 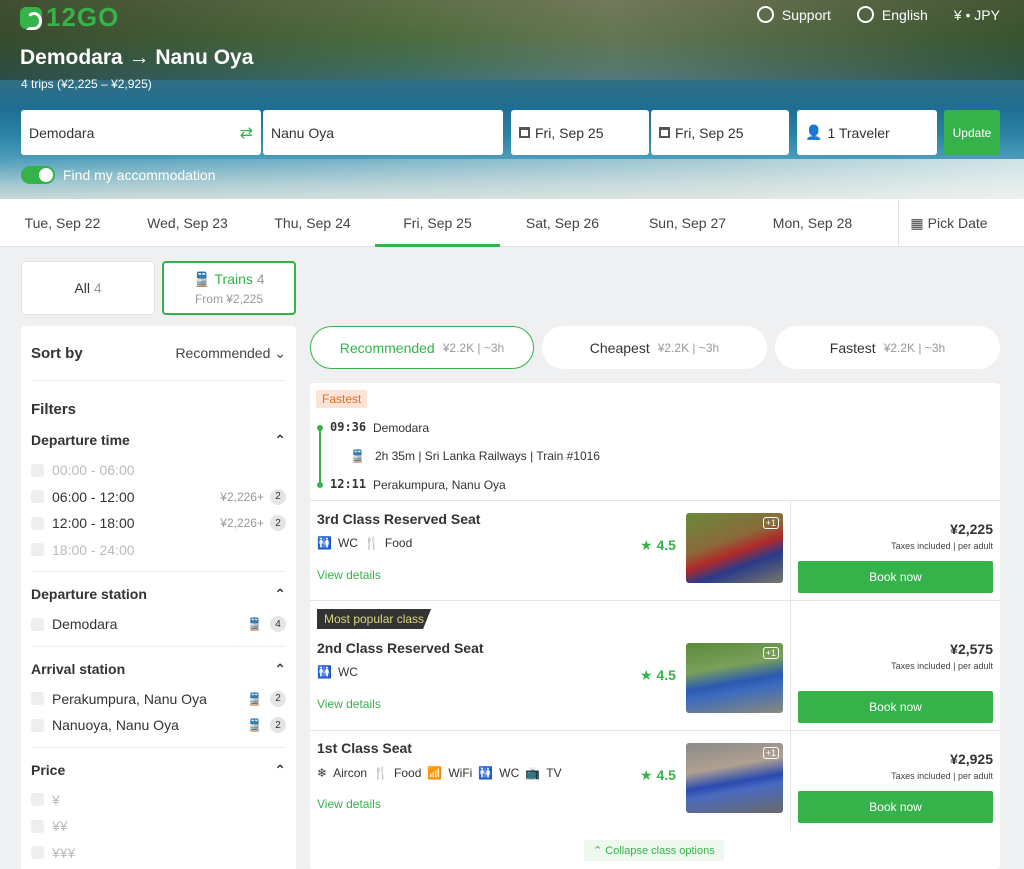 What do you see at coordinates (38, 175) in the screenshot?
I see `accommodation-toggle` at bounding box center [38, 175].